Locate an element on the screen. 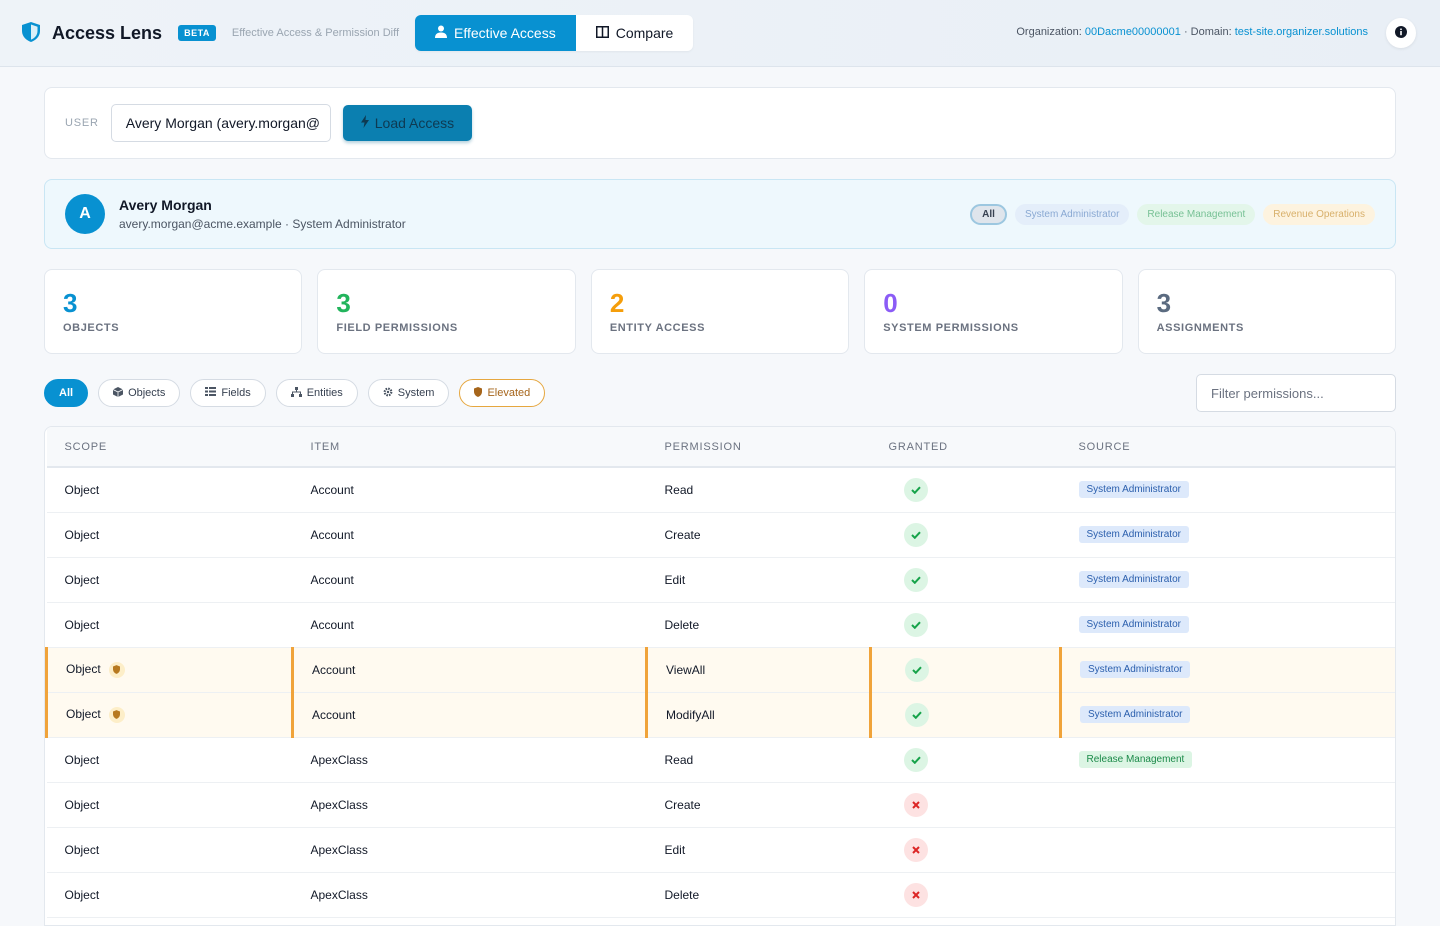 The image size is (1440, 926). tab-label: Effective Access is located at coordinates (505, 33).